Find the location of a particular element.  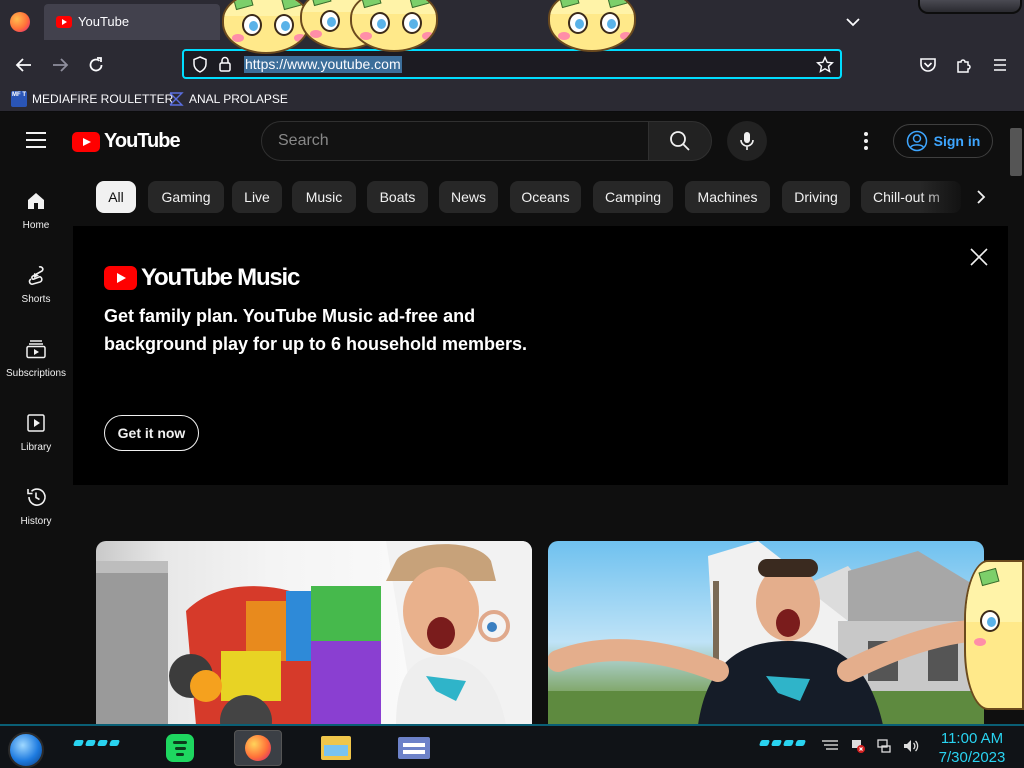

chip-camping: Camping is located at coordinates (633, 197).